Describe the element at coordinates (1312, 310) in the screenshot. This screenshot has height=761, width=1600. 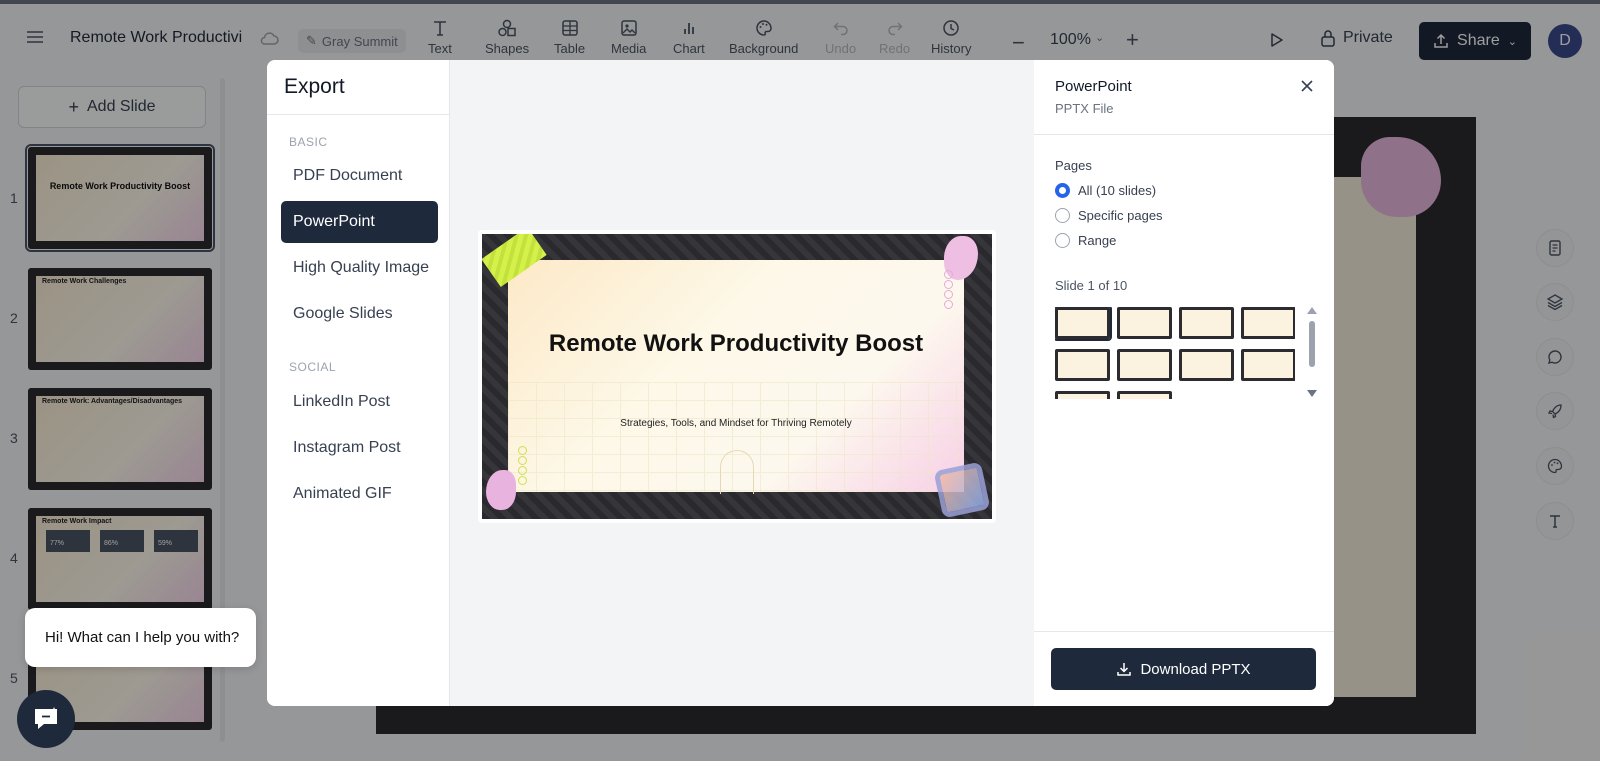
I see `scroll-up-arrow-icon` at that location.